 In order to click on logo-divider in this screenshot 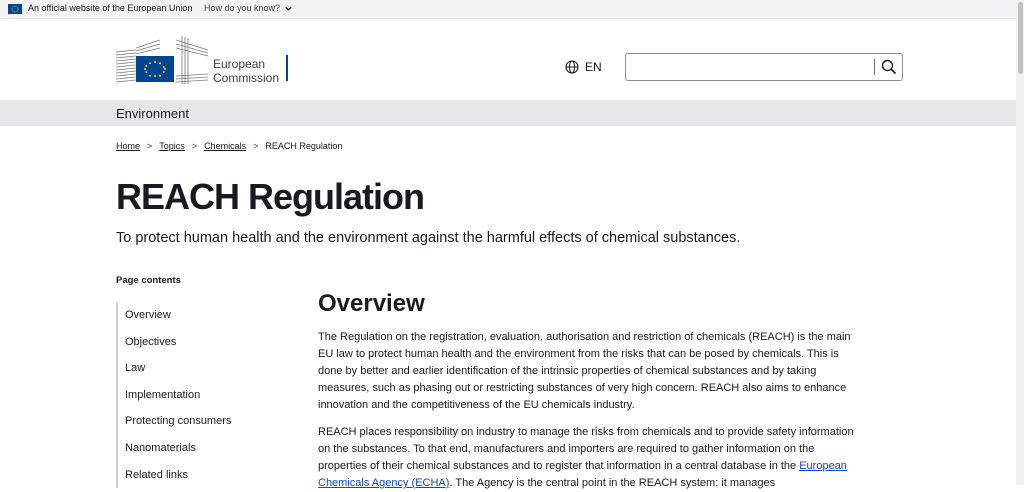, I will do `click(287, 68)`.